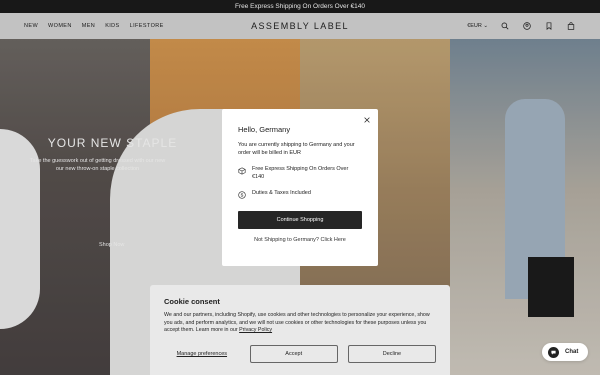 This screenshot has width=600, height=375. Describe the element at coordinates (264, 129) in the screenshot. I see `modal-title: Hello, Germany` at that location.